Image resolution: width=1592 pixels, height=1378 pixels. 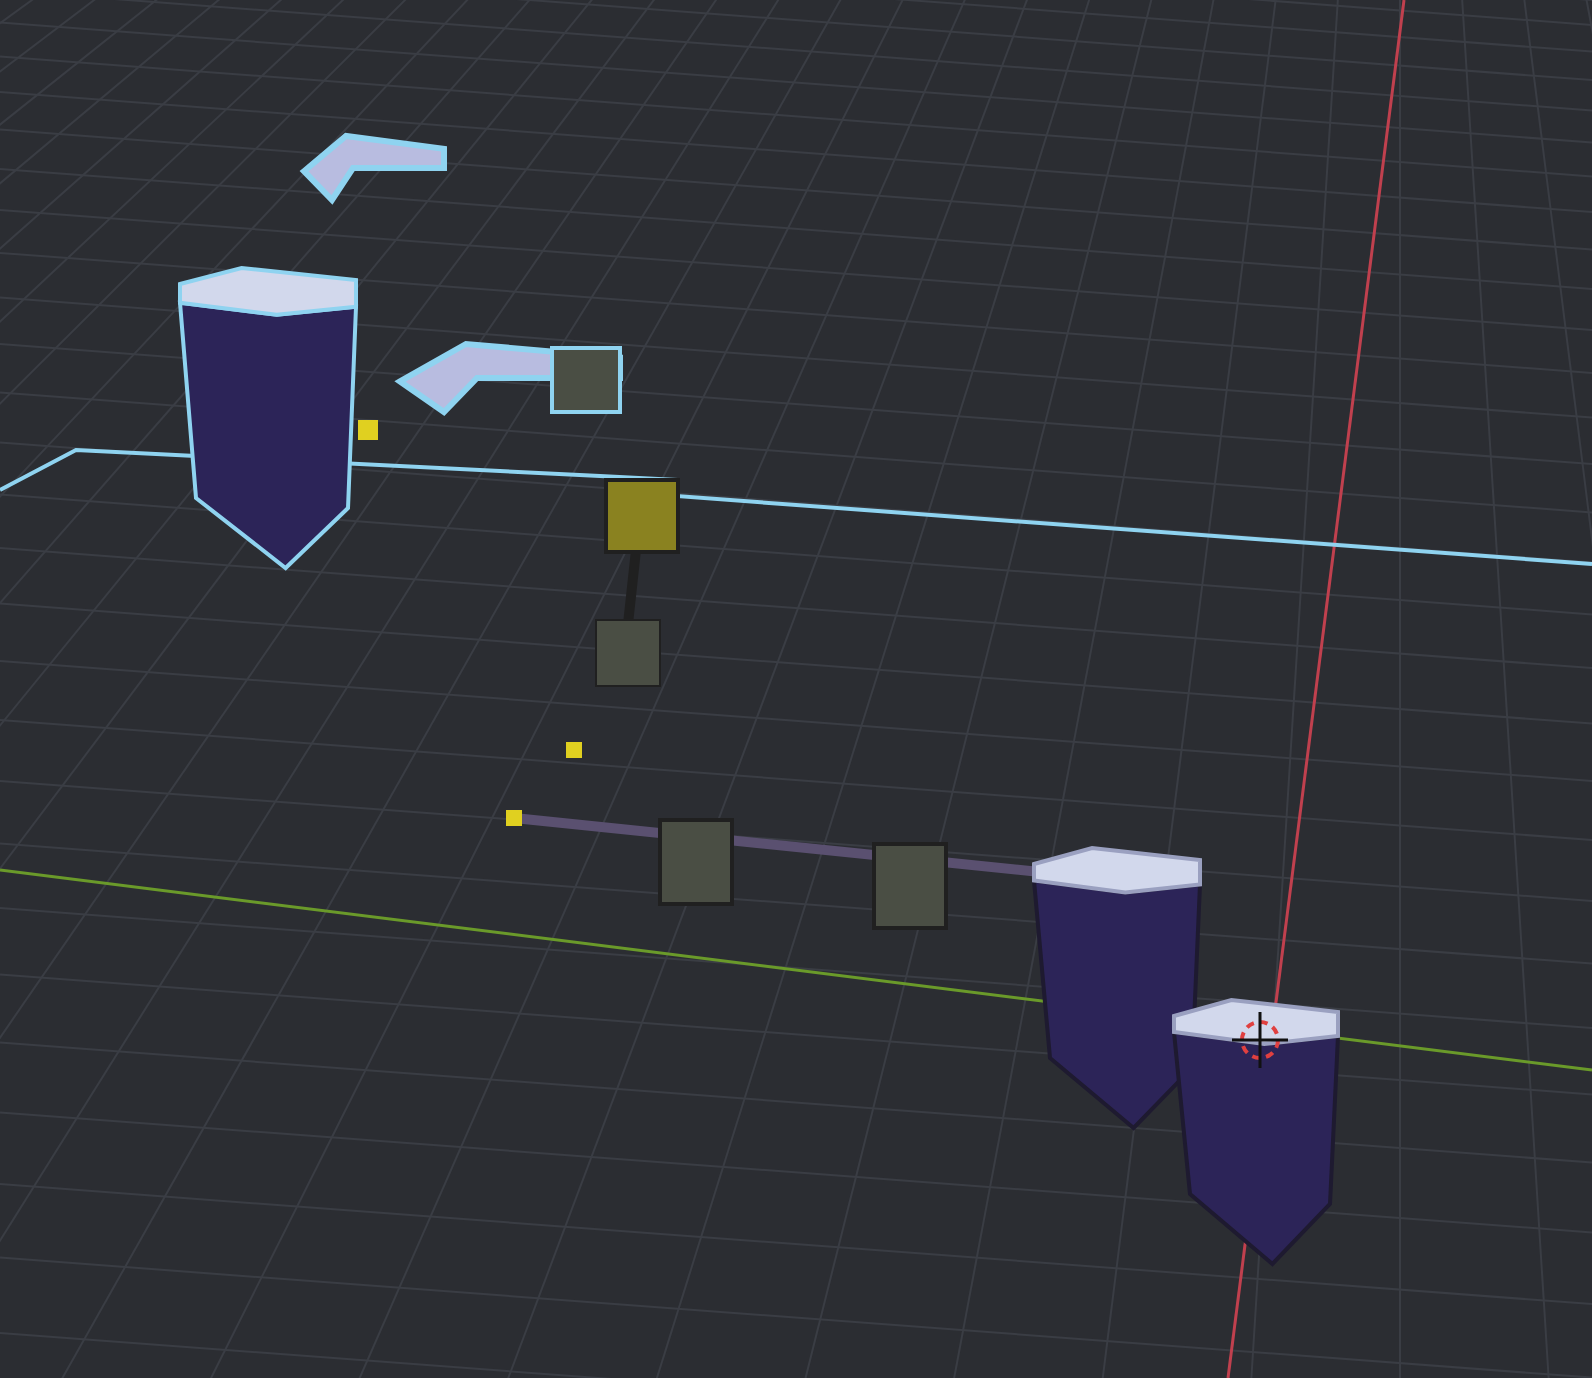 I want to click on 3d-cursor-icon, so click(x=1260, y=1040).